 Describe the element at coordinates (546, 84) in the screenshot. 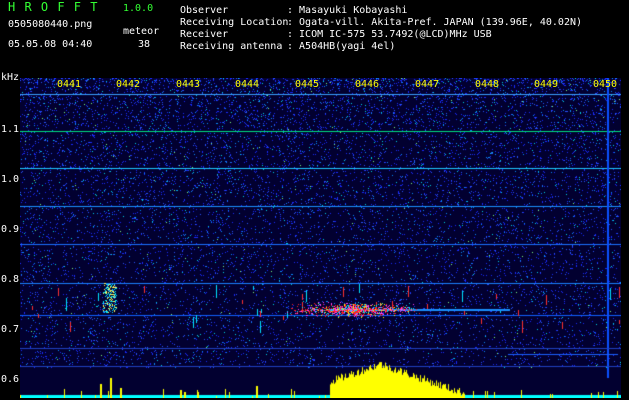

I see `time-tick-0449: 0449` at that location.